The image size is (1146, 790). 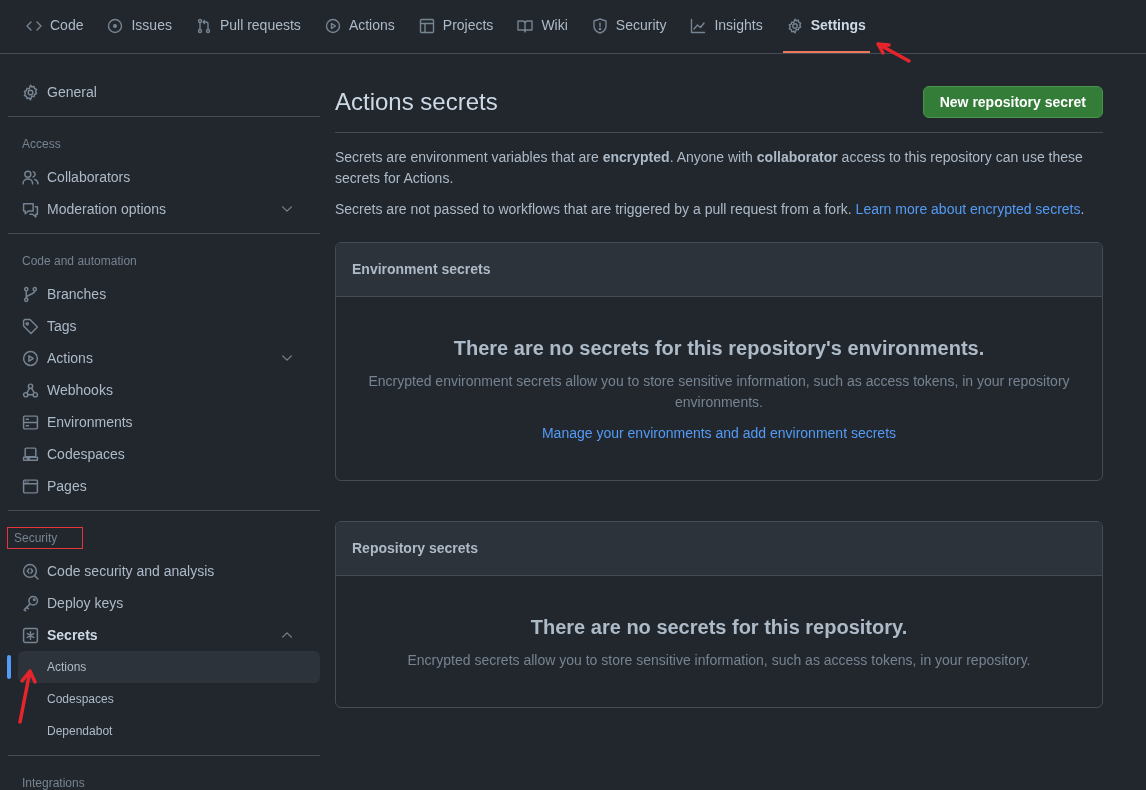 What do you see at coordinates (726, 26) in the screenshot?
I see `nav-tab: Insights` at bounding box center [726, 26].